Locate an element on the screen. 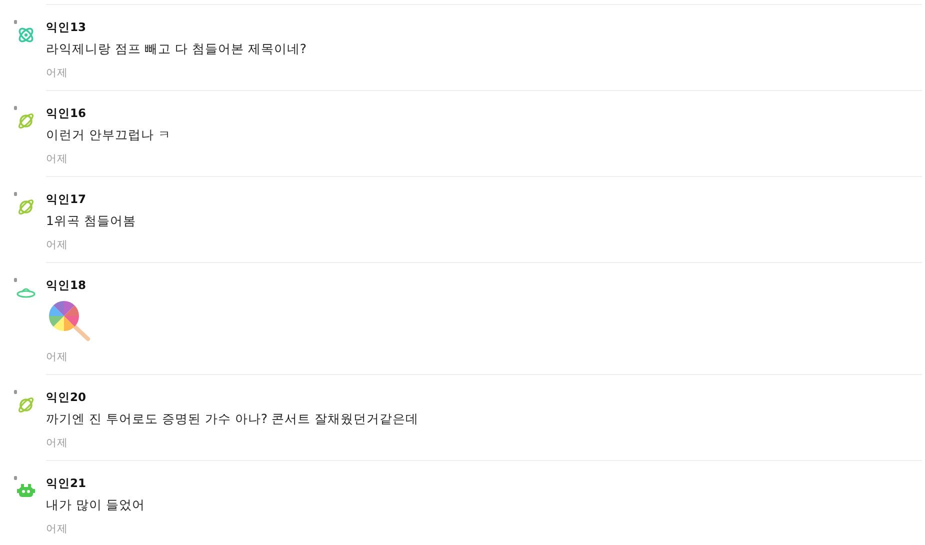 This screenshot has width=925, height=545. author-name: 익인20 is located at coordinates (67, 397).